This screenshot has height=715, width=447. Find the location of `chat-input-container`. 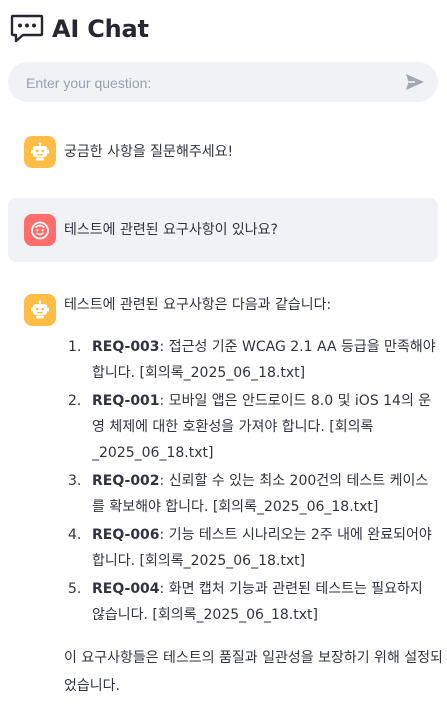

chat-input-container is located at coordinates (223, 83).